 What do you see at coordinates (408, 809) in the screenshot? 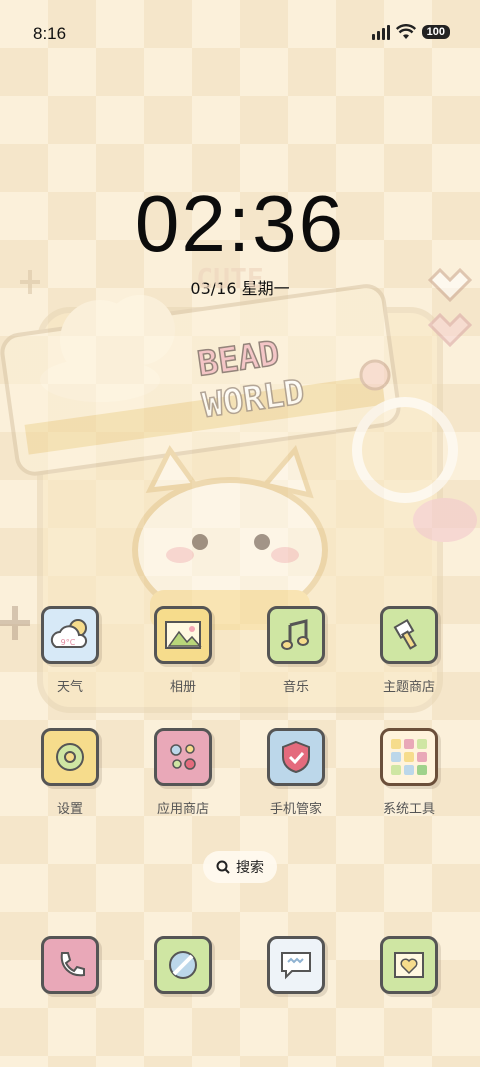
I see `app-label: 系统工具` at bounding box center [408, 809].